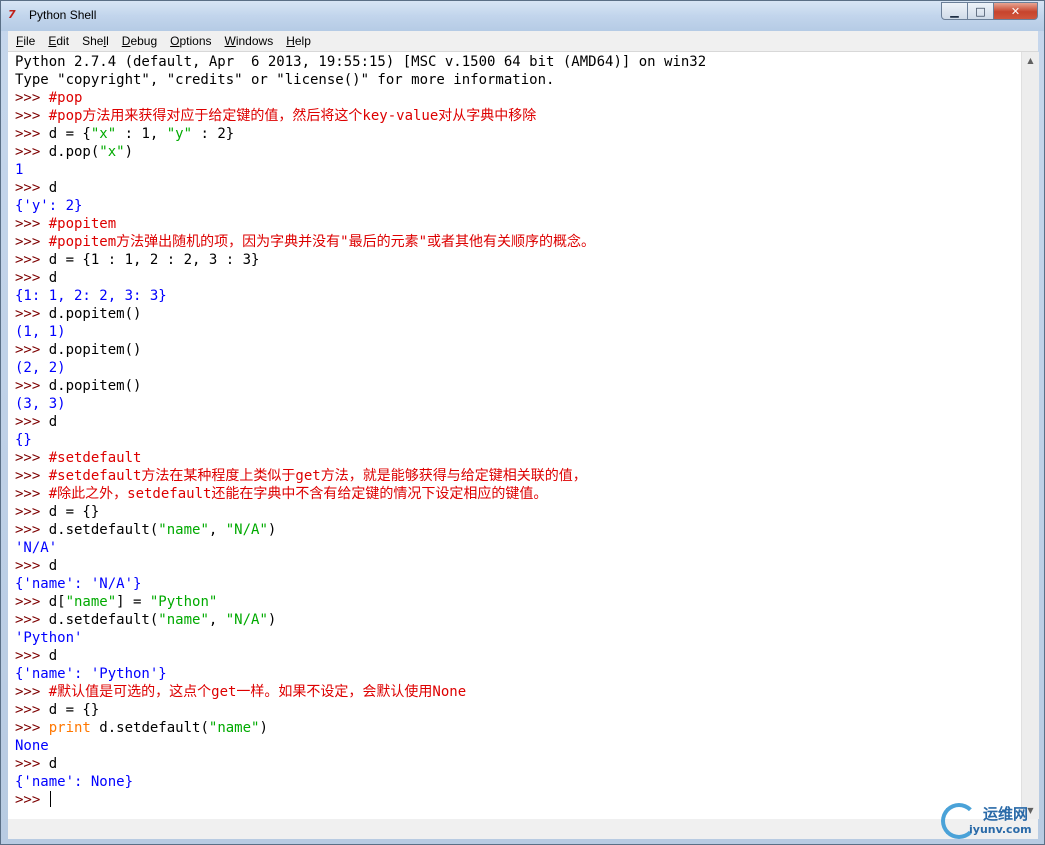 Image resolution: width=1045 pixels, height=845 pixels. I want to click on menu-item-edit: Edit, so click(57, 41).